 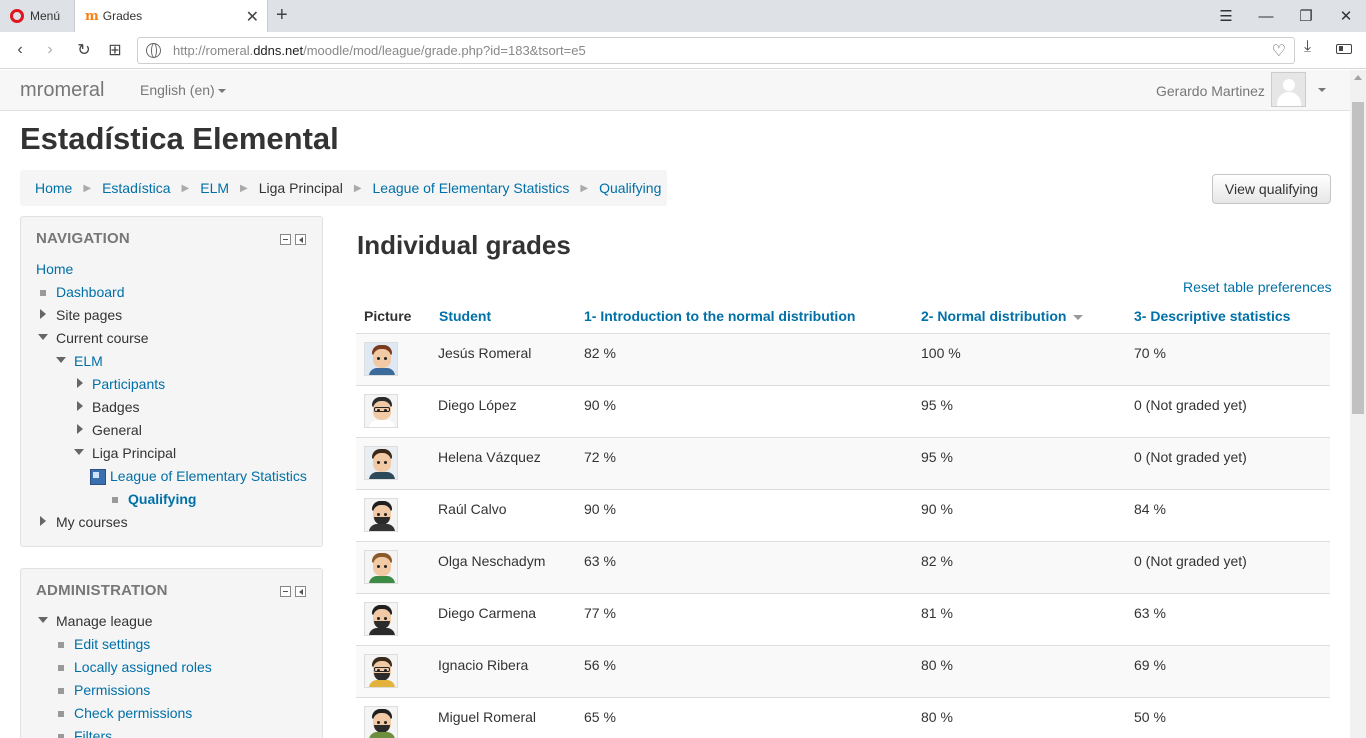 What do you see at coordinates (1266, 16) in the screenshot?
I see `minimize-window-icon: —` at bounding box center [1266, 16].